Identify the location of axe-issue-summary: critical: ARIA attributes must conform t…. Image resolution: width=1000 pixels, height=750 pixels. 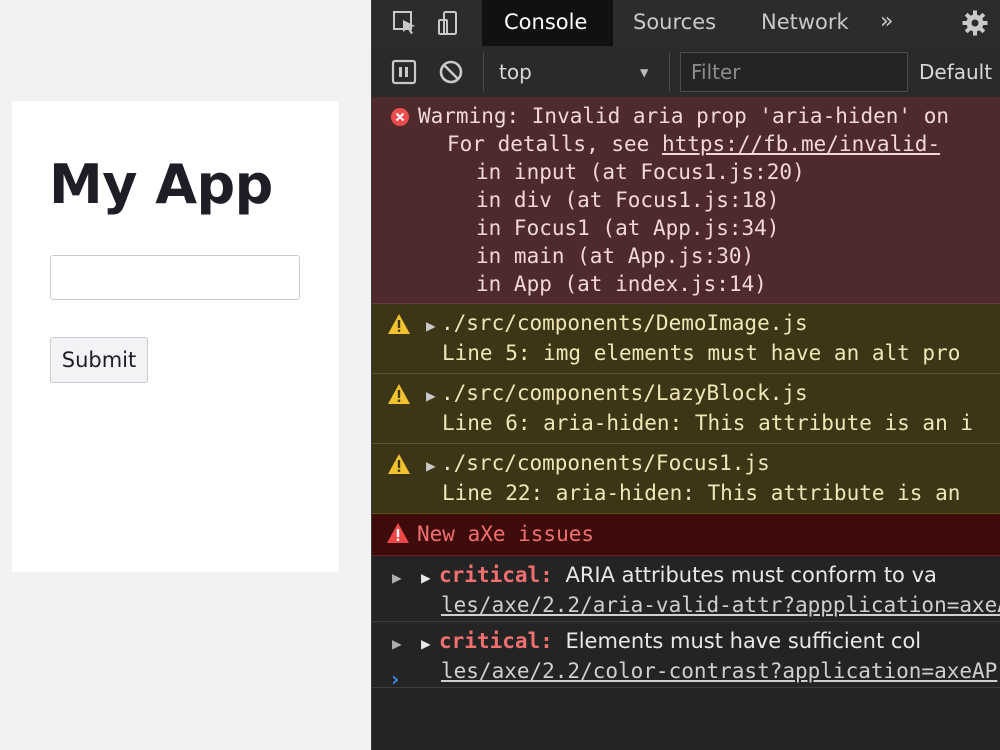
(688, 575).